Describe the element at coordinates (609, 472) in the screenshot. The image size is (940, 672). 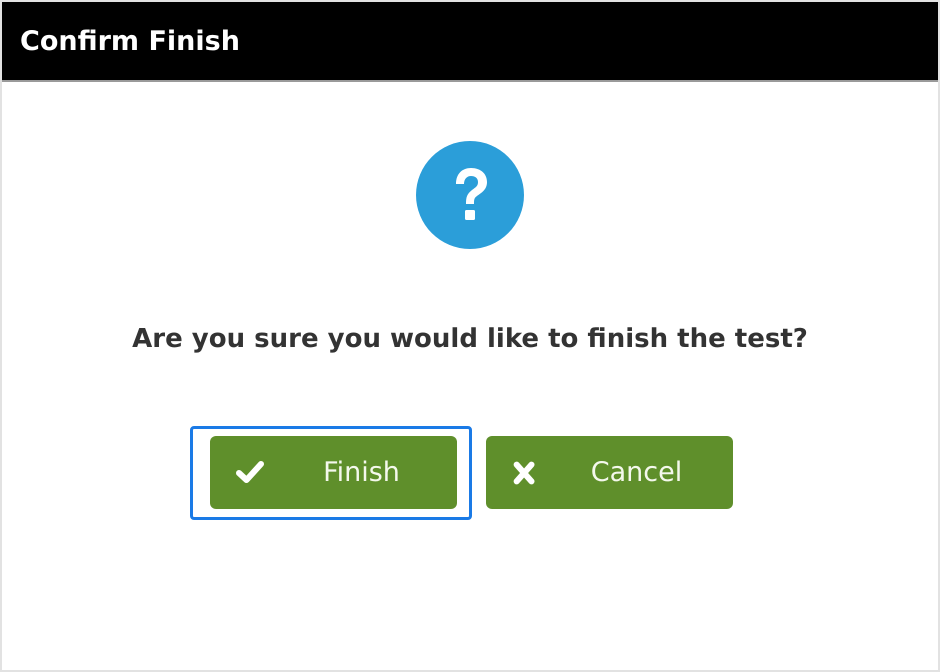
I see `cancel-button: Cancel` at that location.